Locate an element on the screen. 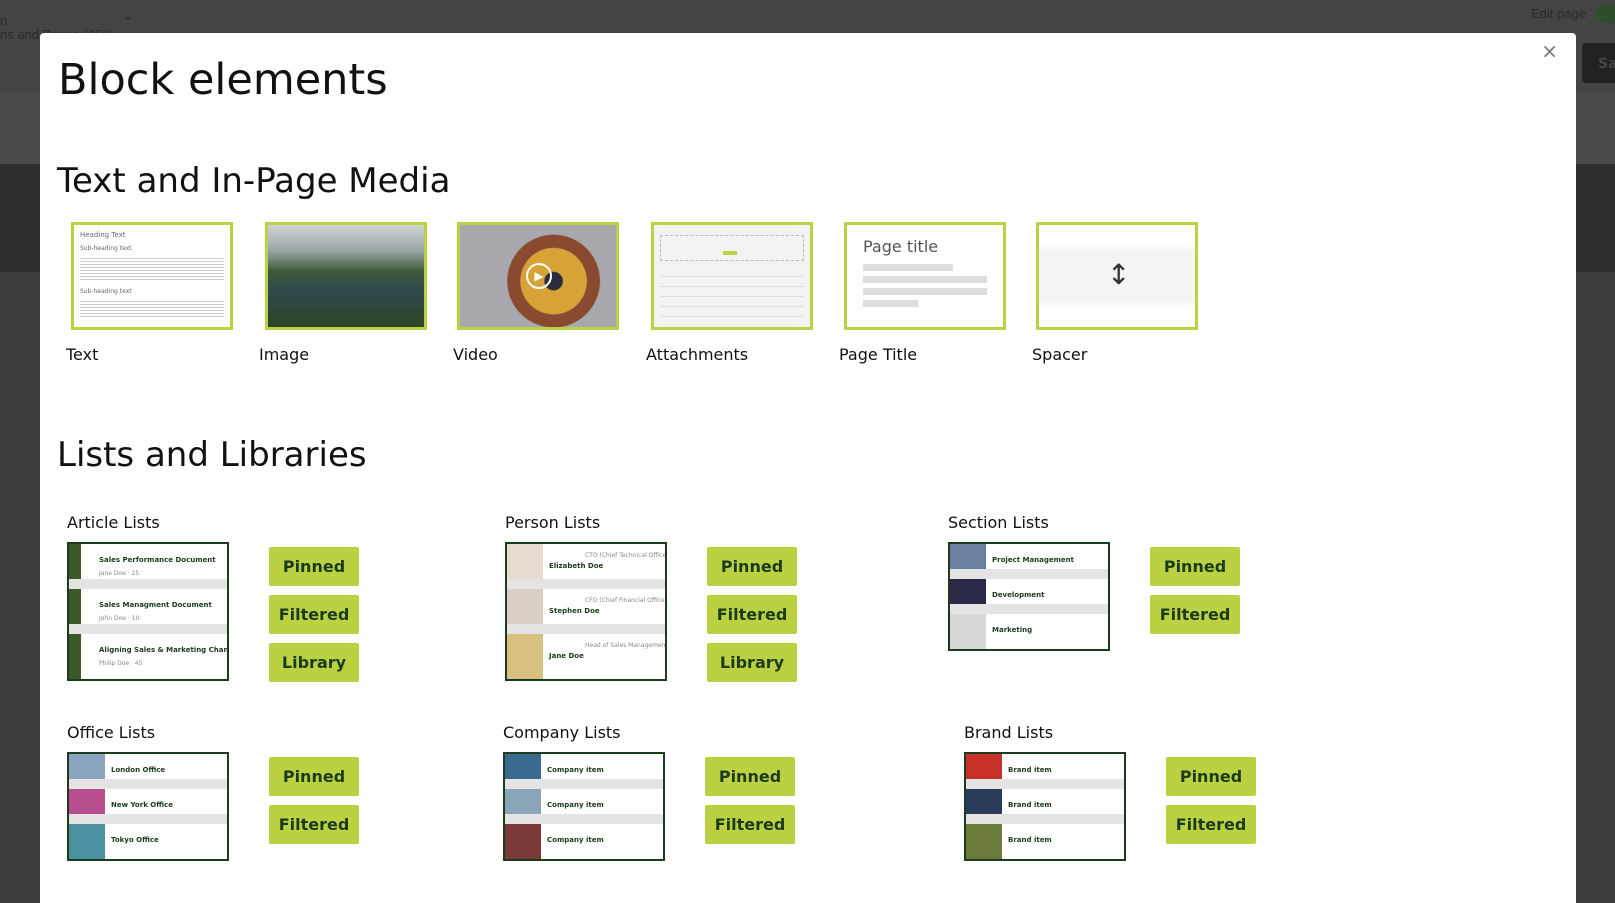 The height and width of the screenshot is (903, 1615). list-item: Tokyo Office is located at coordinates (148, 841).